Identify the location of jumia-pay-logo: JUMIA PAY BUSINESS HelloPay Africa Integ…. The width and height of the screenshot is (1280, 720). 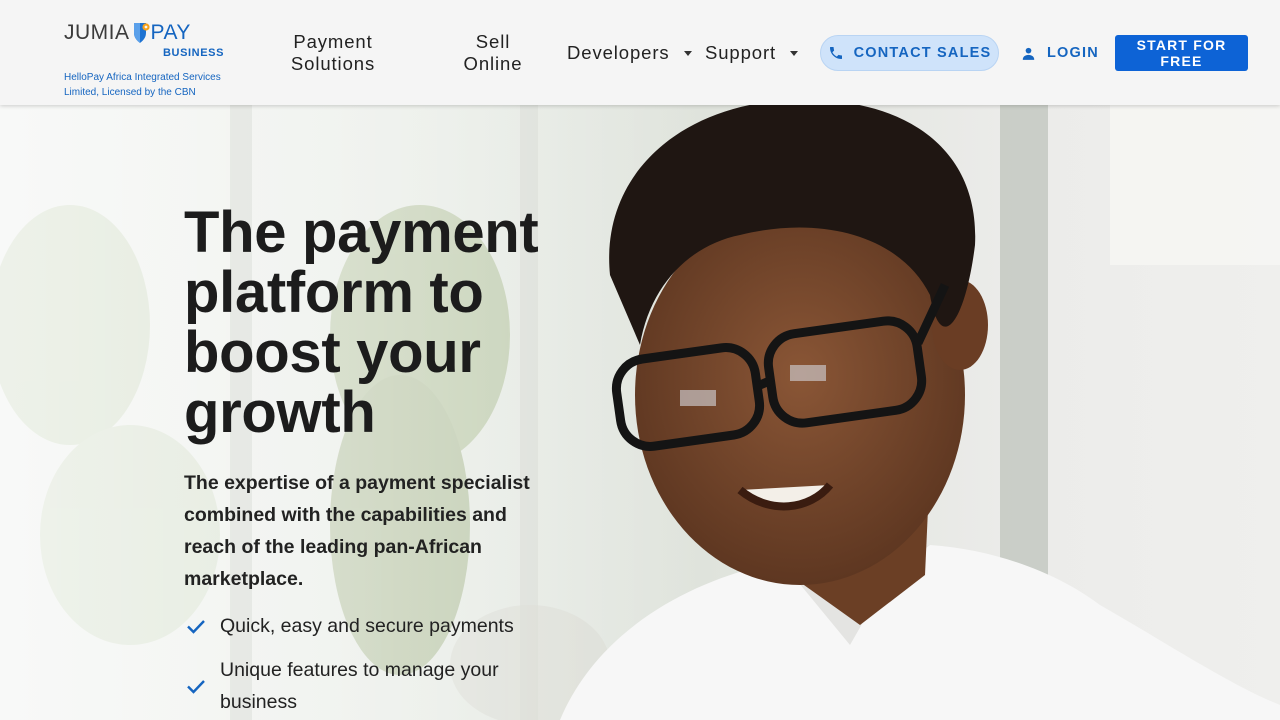
(149, 59).